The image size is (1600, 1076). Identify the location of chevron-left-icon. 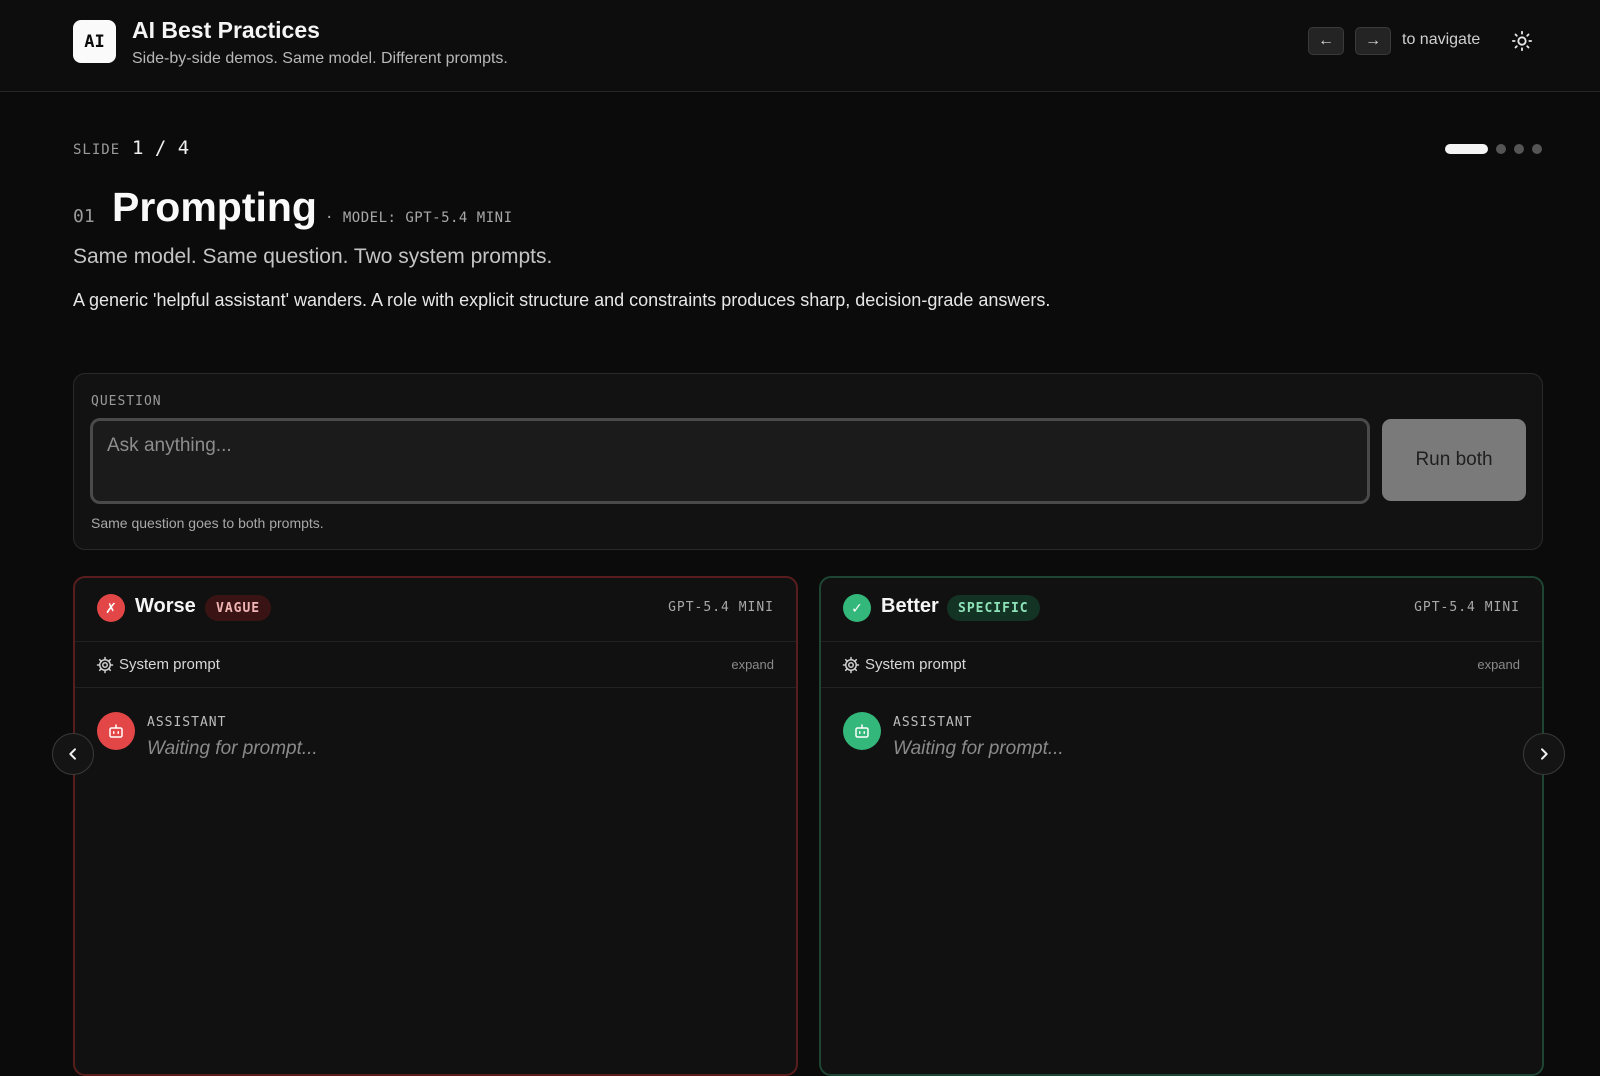
(72, 754).